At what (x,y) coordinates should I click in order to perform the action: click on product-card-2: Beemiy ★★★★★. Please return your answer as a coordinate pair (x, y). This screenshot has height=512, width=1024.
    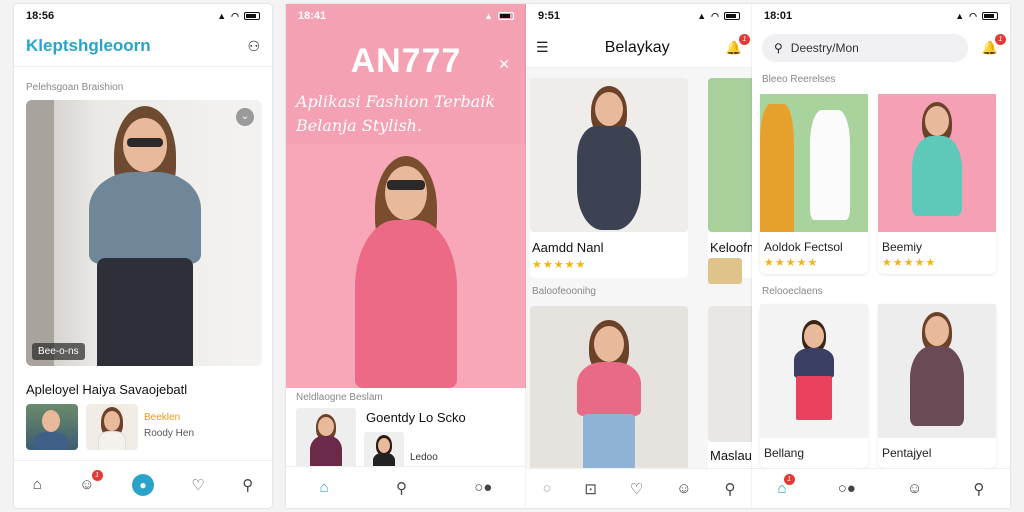
    Looking at the image, I should click on (937, 184).